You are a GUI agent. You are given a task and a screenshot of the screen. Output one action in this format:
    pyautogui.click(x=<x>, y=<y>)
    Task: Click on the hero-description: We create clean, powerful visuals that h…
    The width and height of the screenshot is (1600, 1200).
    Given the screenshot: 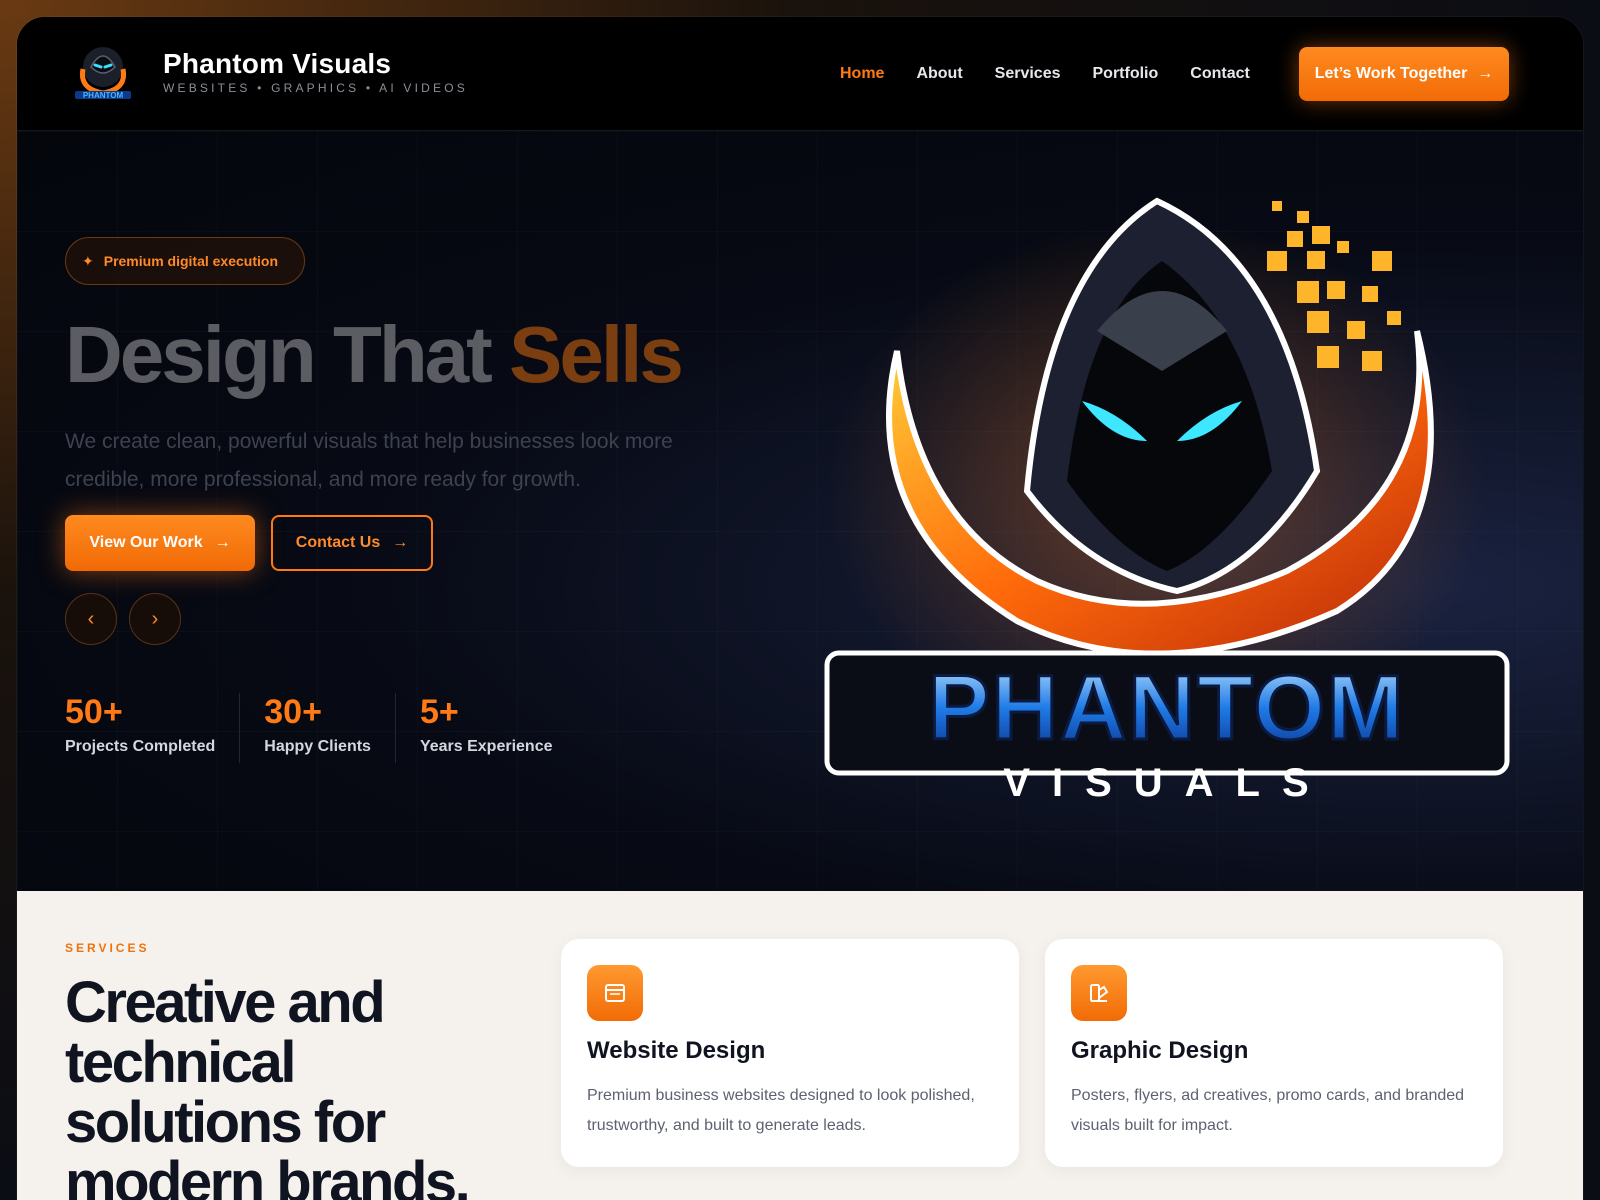 What is the action you would take?
    pyautogui.click(x=369, y=460)
    